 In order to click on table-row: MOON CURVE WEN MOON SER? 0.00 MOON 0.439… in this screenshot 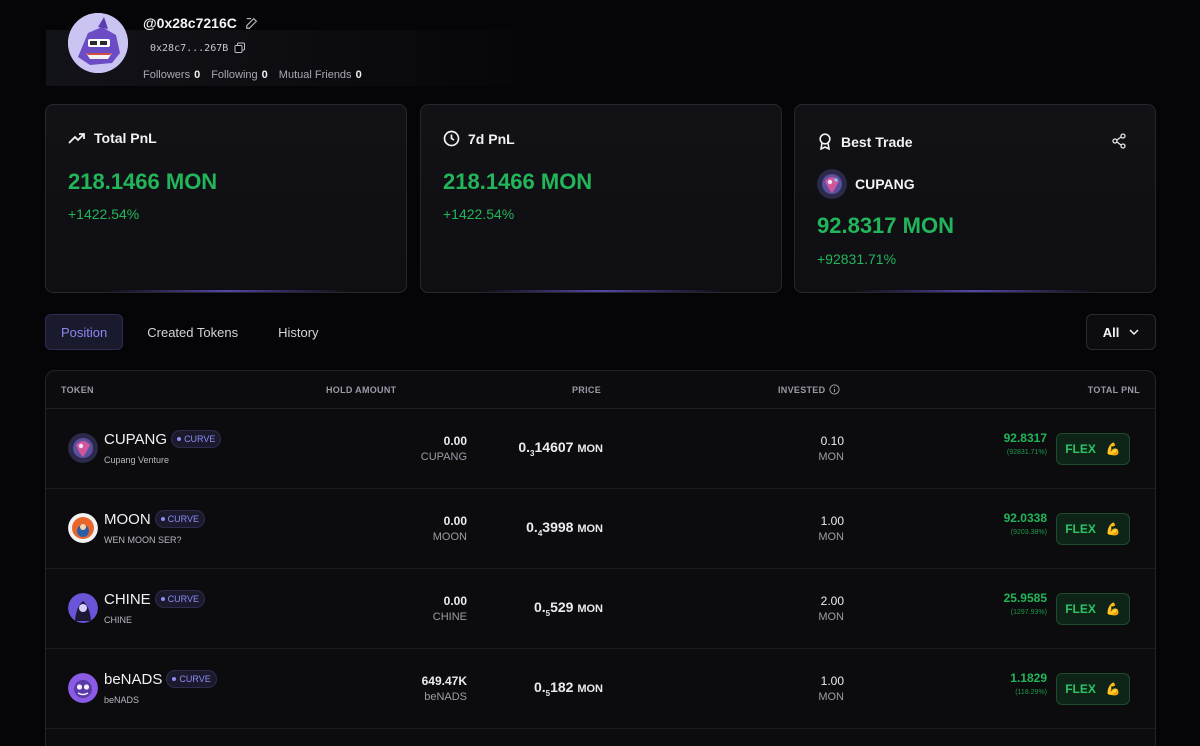, I will do `click(600, 529)`.